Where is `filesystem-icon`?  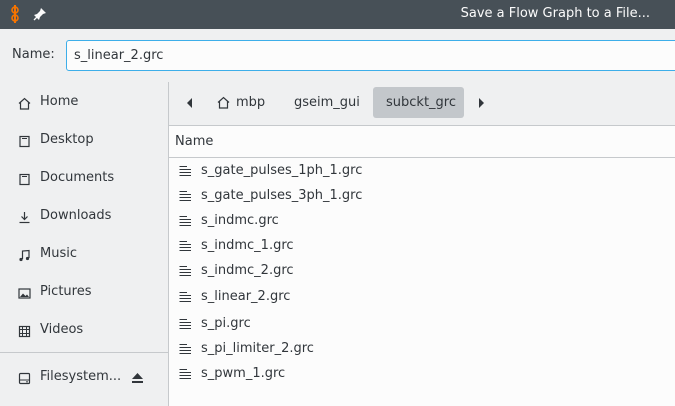
filesystem-icon is located at coordinates (24, 378).